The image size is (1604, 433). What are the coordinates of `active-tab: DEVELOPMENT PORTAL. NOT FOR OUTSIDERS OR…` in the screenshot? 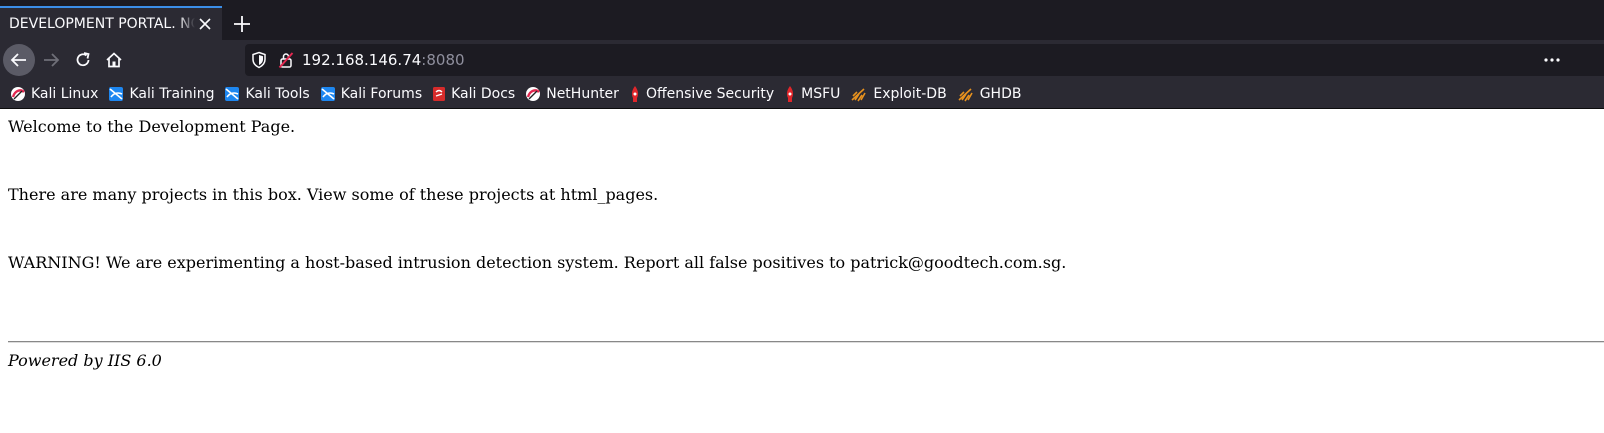 It's located at (111, 24).